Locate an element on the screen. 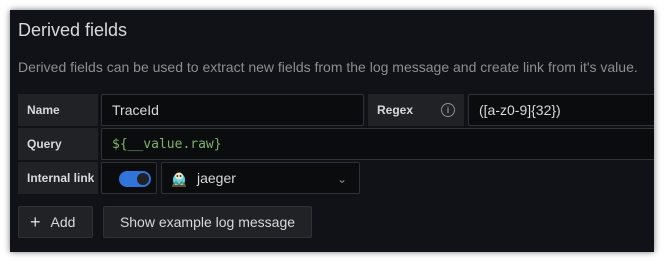  regex-label: Regex i is located at coordinates (416, 110).